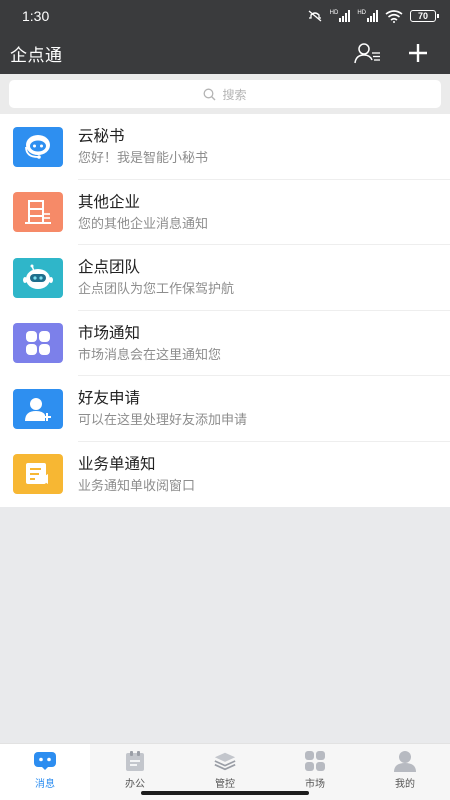 The width and height of the screenshot is (450, 800). Describe the element at coordinates (101, 136) in the screenshot. I see `item-title: 云秘书` at that location.